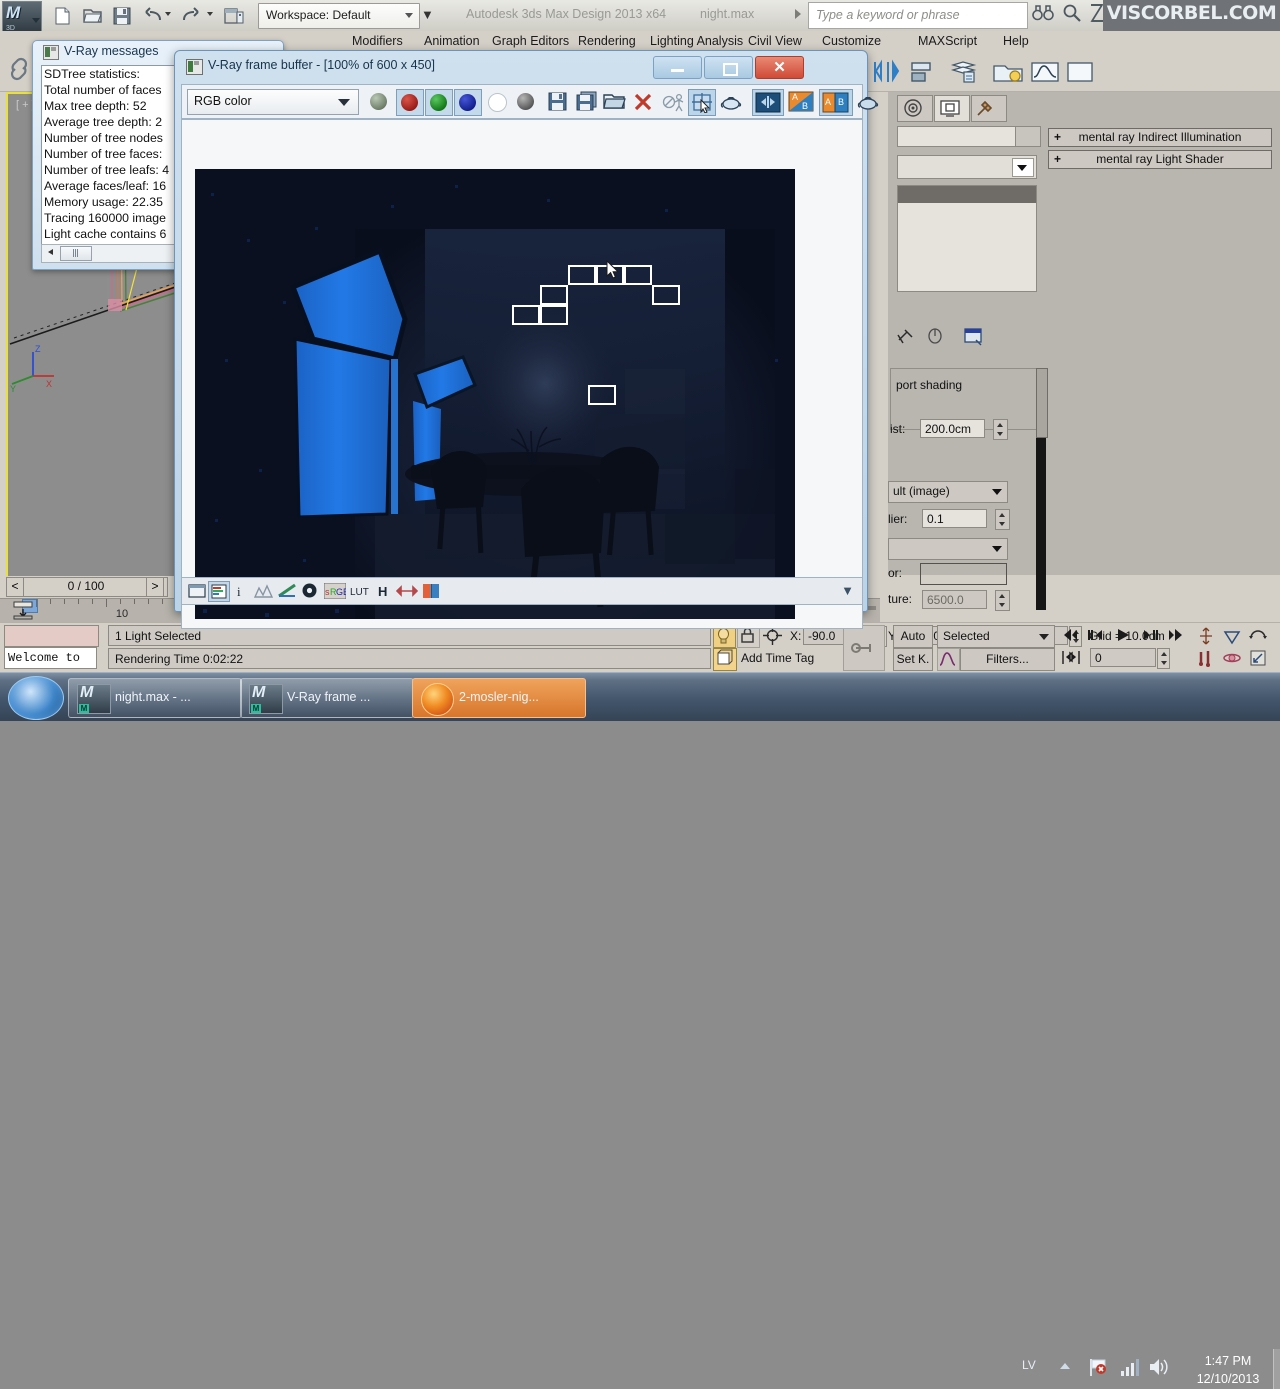 Image resolution: width=1280 pixels, height=1389 pixels. Describe the element at coordinates (1065, 1366) in the screenshot. I see `show-hidden-icons-arrow` at that location.